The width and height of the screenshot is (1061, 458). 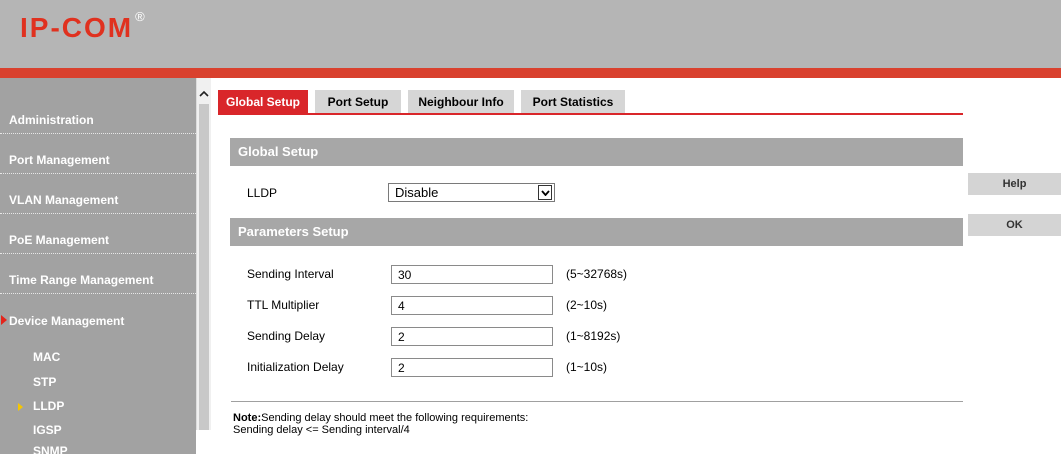 I want to click on sending-interval-range: (5~32768s), so click(x=597, y=274).